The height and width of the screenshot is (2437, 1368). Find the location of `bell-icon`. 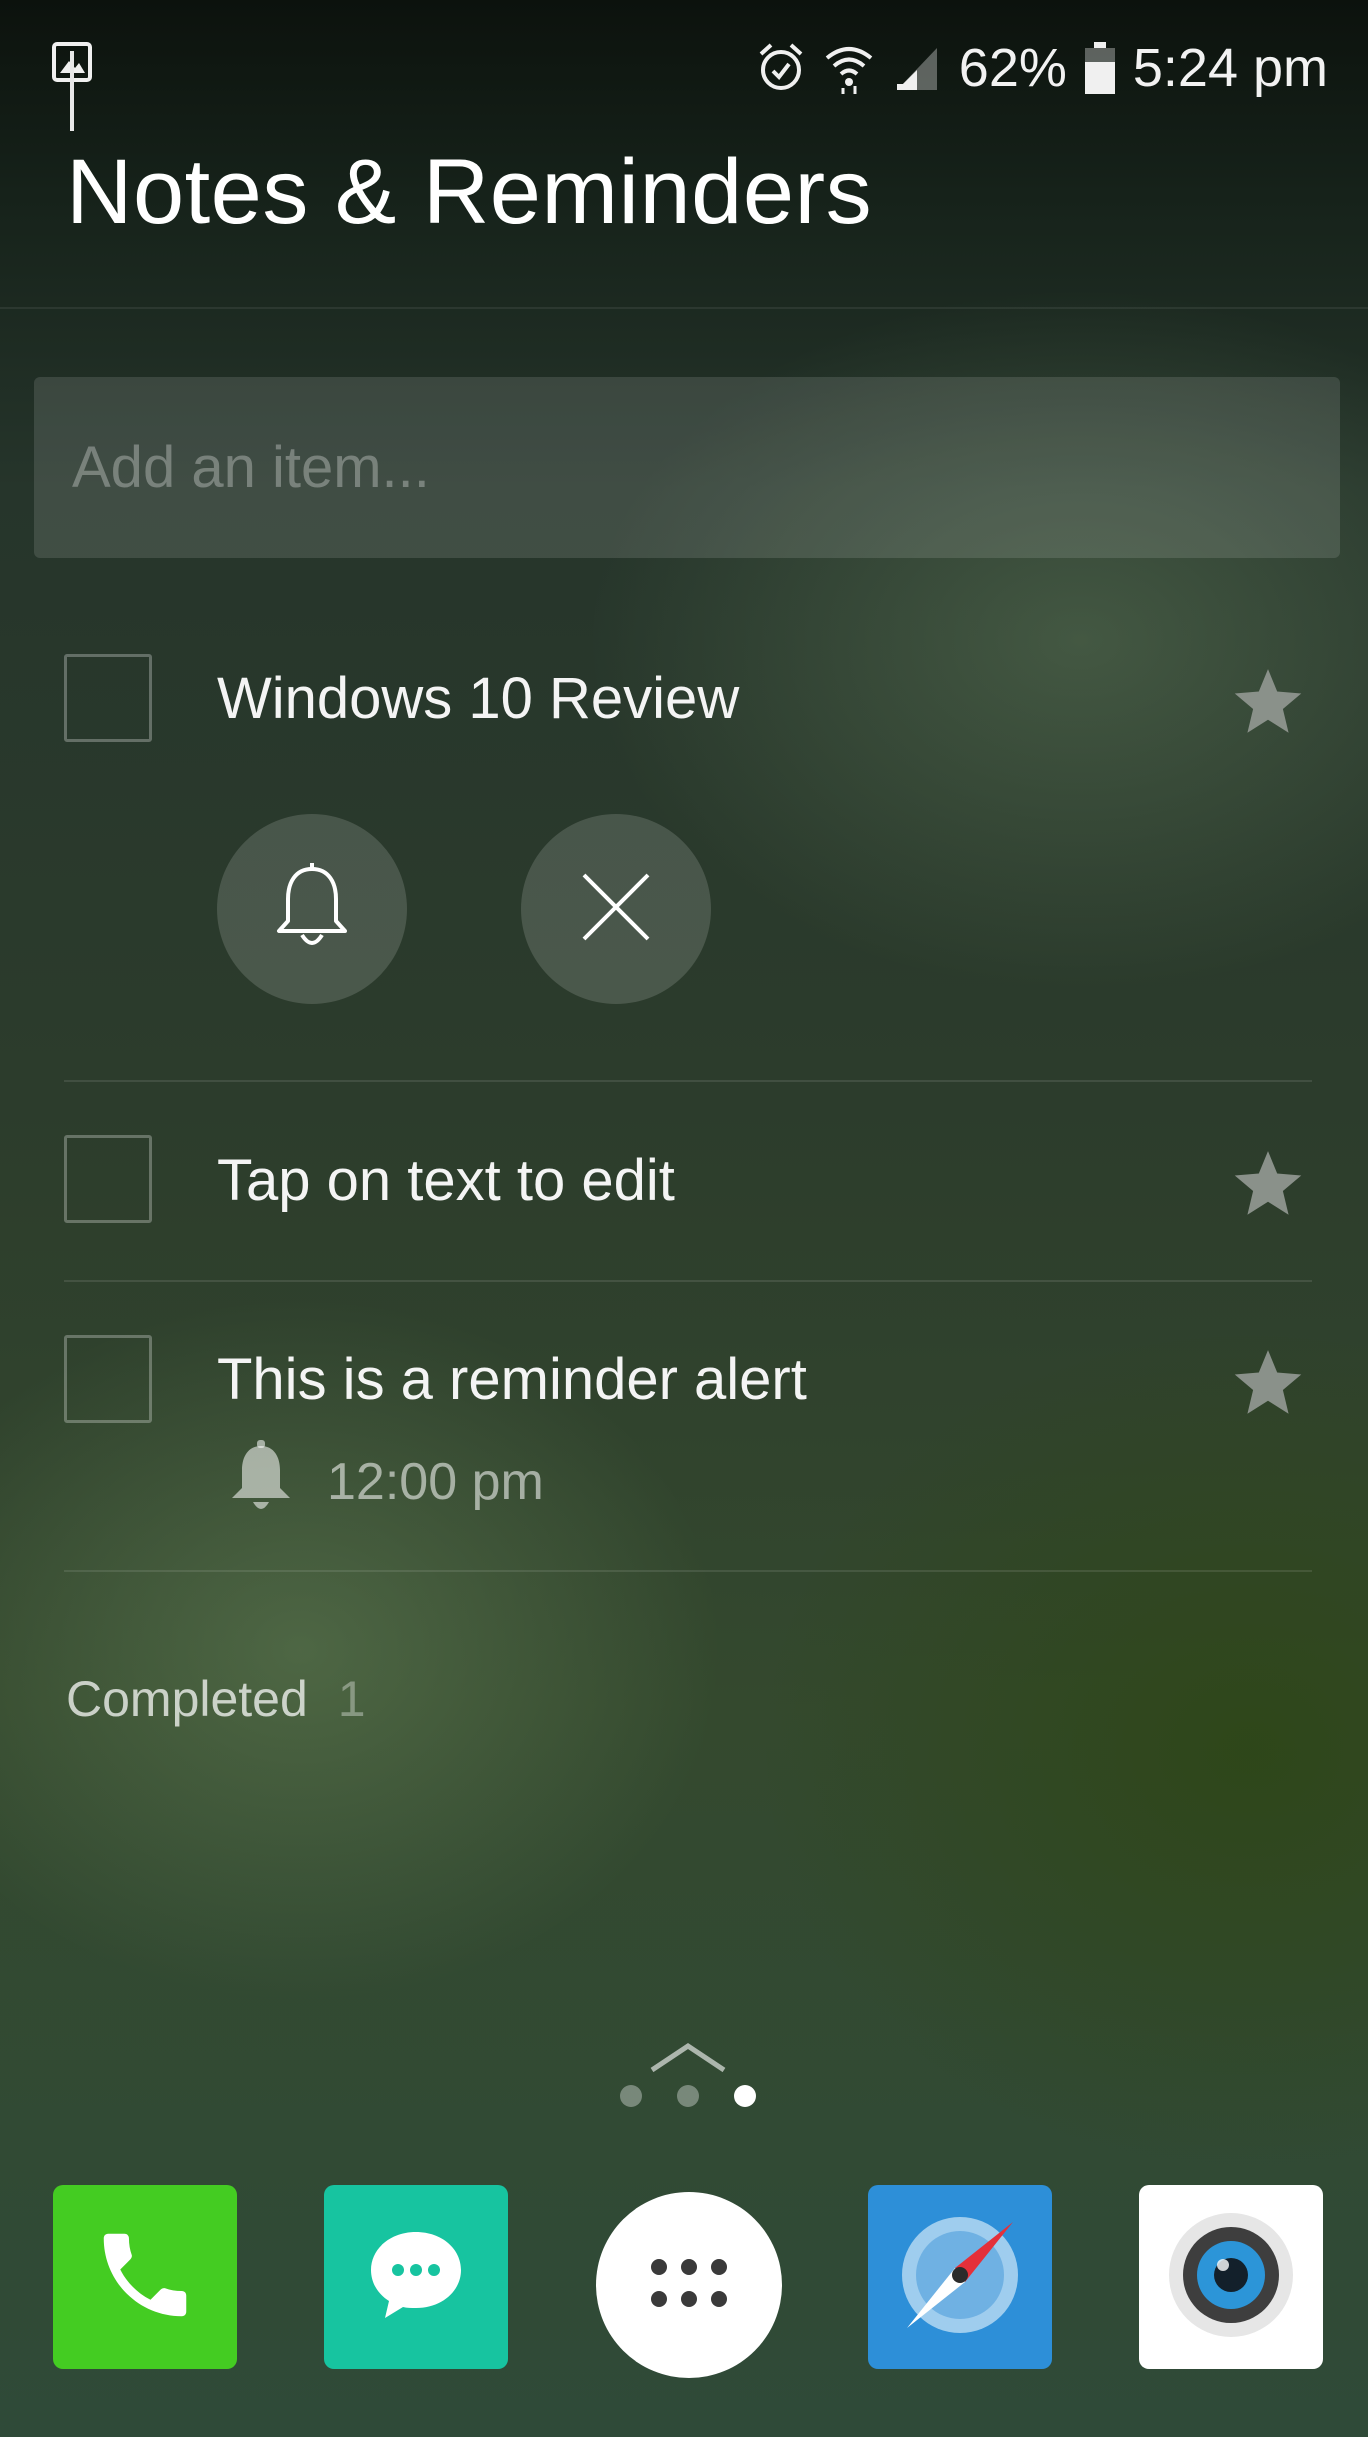

bell-icon is located at coordinates (261, 1481).